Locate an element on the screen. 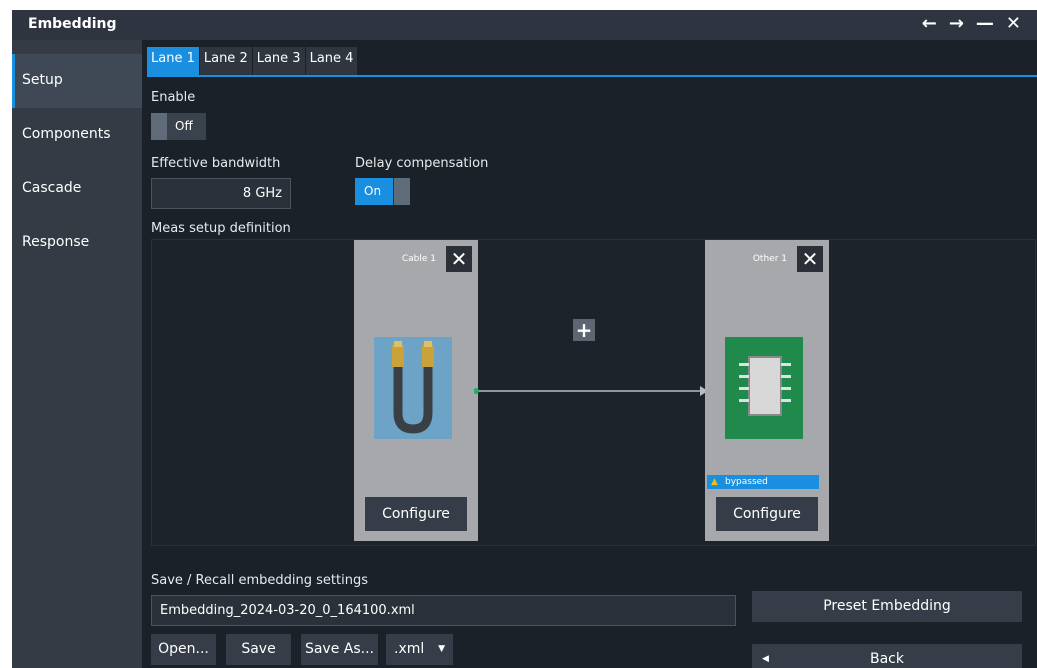 This screenshot has height=668, width=1037. enable-label: Enable is located at coordinates (173, 97).